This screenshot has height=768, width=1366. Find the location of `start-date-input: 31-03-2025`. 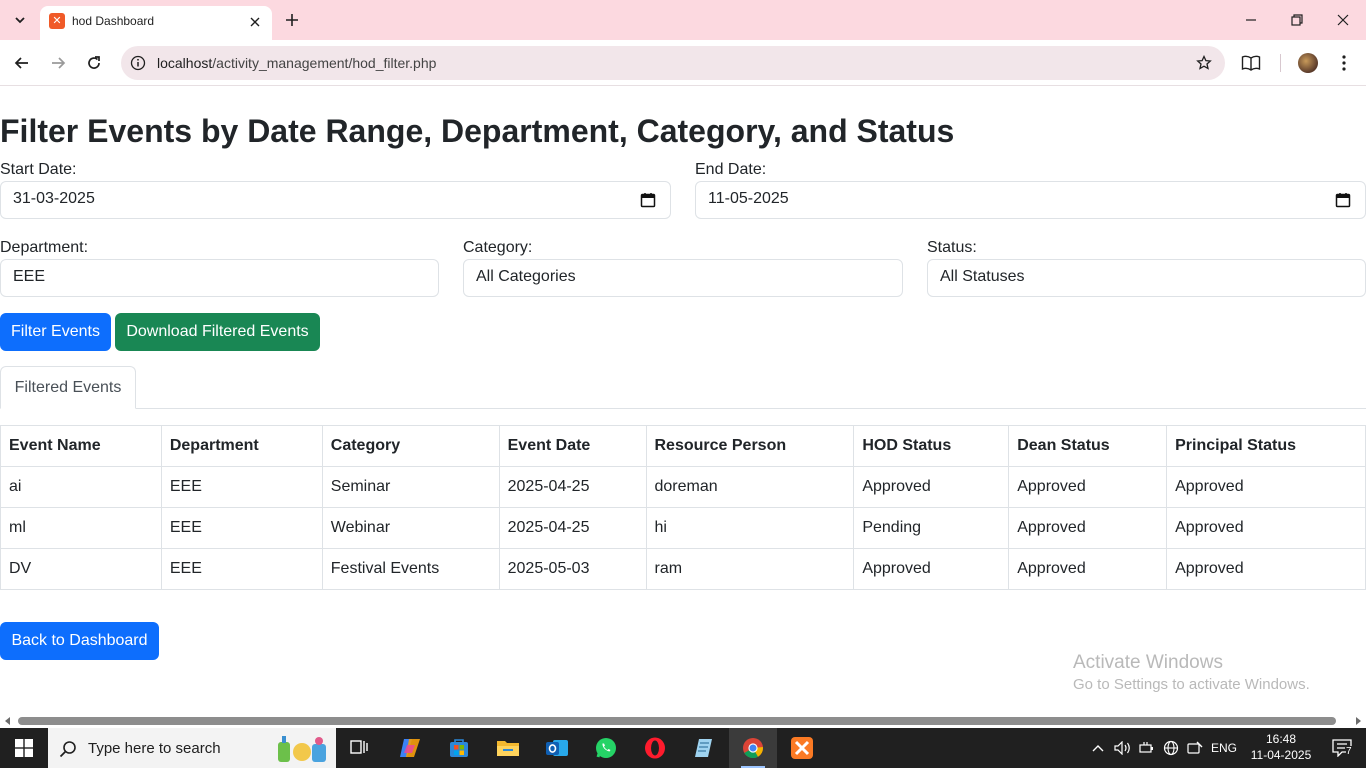

start-date-input: 31-03-2025 is located at coordinates (335, 200).